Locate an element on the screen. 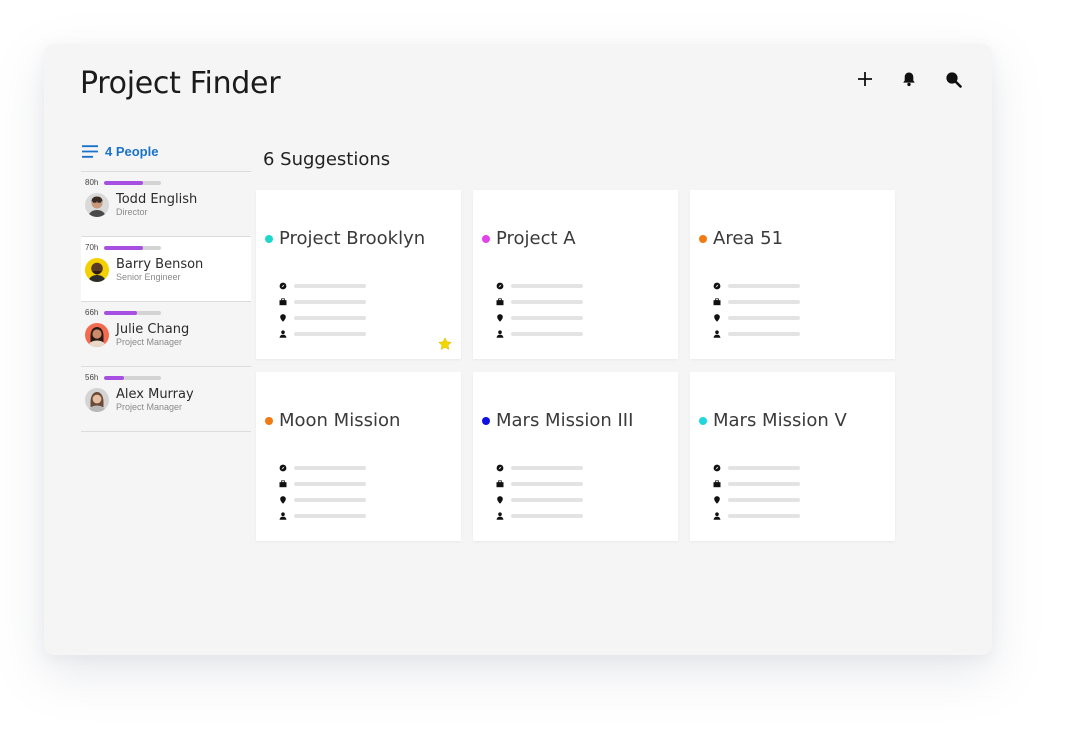  person-name: Todd English is located at coordinates (157, 199).